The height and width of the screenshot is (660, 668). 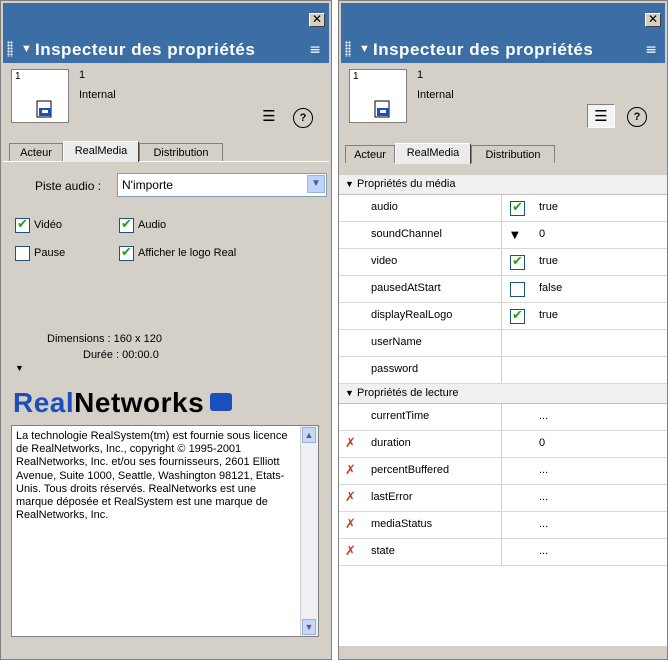 I want to click on prop-row-video: video ✔ true, so click(x=503, y=262).